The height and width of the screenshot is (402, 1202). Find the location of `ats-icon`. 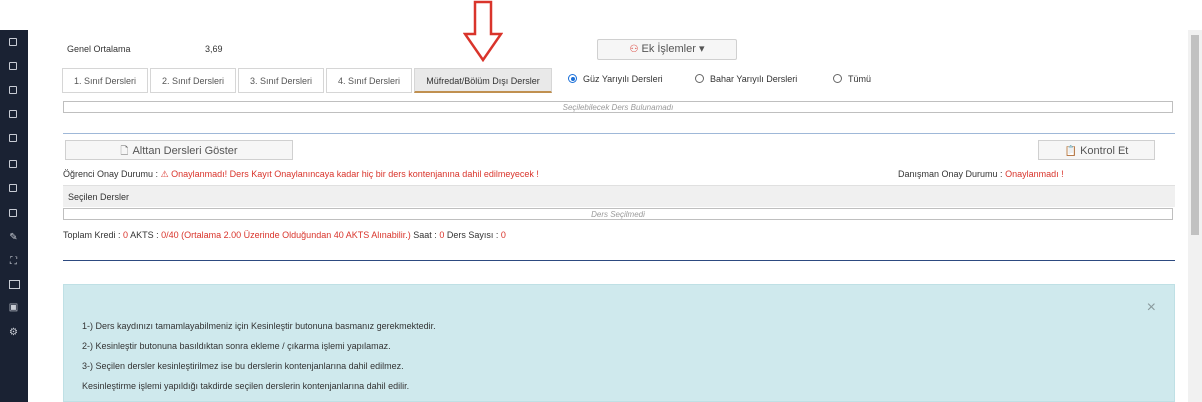

ats-icon is located at coordinates (14, 284).